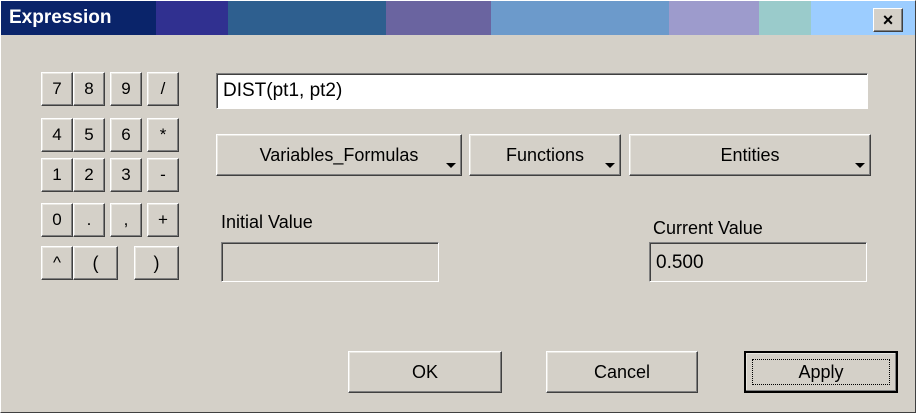 The width and height of the screenshot is (916, 413). Describe the element at coordinates (57, 135) in the screenshot. I see `key-4: 4` at that location.